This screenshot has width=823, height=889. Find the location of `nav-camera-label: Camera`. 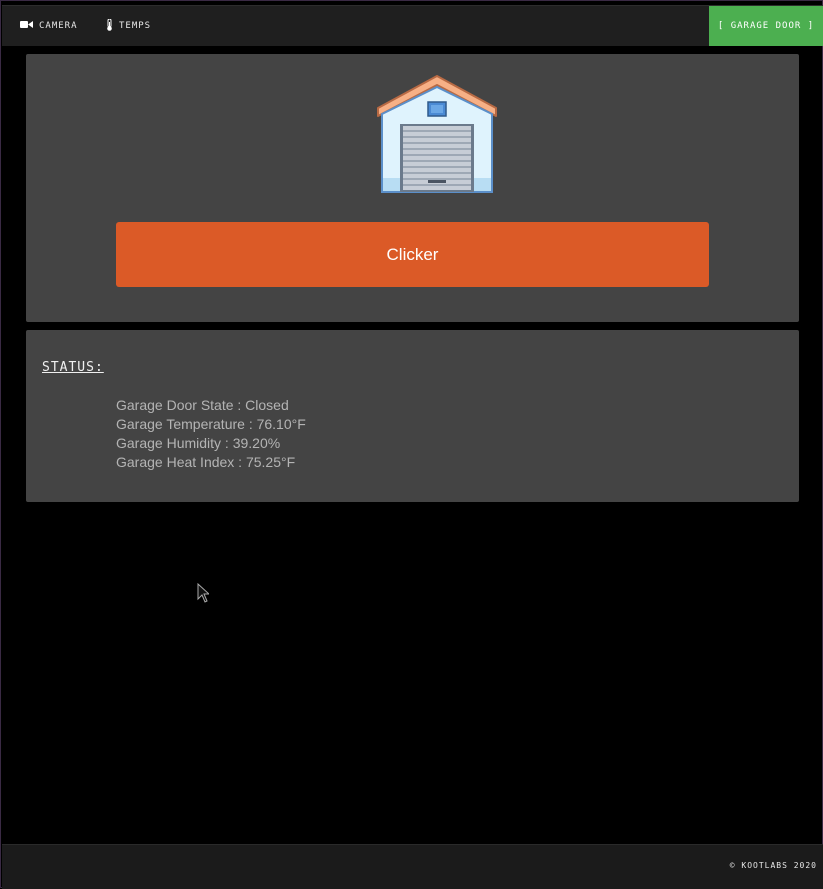

nav-camera-label: Camera is located at coordinates (58, 26).